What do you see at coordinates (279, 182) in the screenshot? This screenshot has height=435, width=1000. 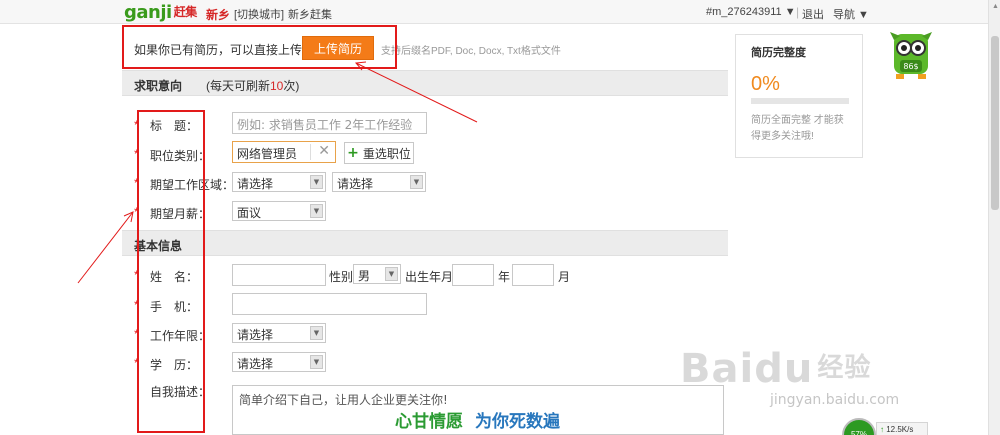 I see `area-select-1: 请选择 ▼` at bounding box center [279, 182].